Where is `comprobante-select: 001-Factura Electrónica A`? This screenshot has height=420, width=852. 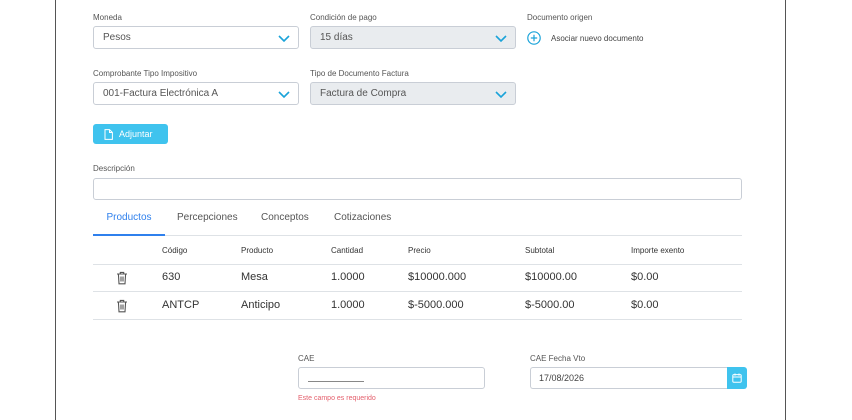
comprobante-select: 001-Factura Electrónica A is located at coordinates (196, 93).